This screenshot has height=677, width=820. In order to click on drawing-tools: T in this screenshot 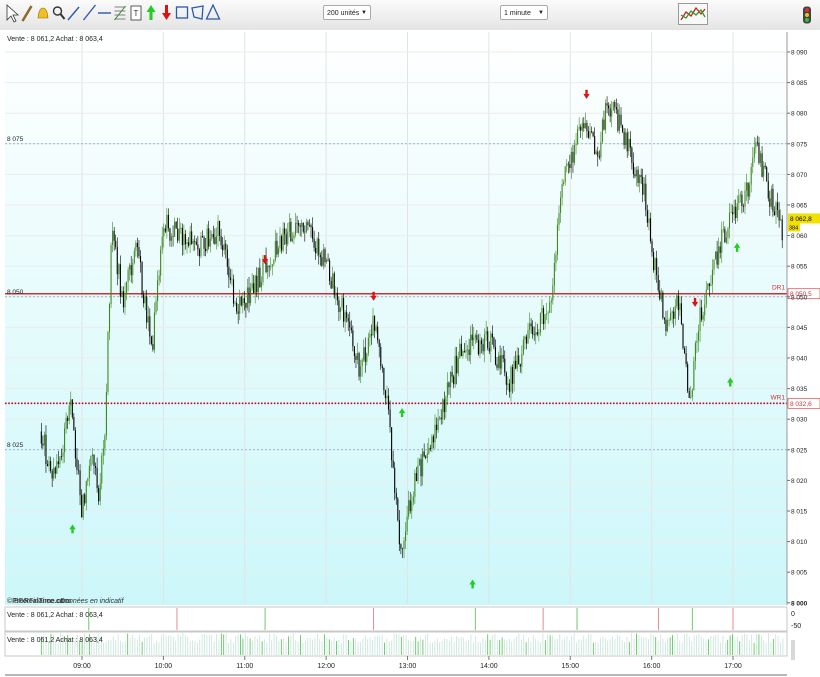, I will do `click(113, 13)`.